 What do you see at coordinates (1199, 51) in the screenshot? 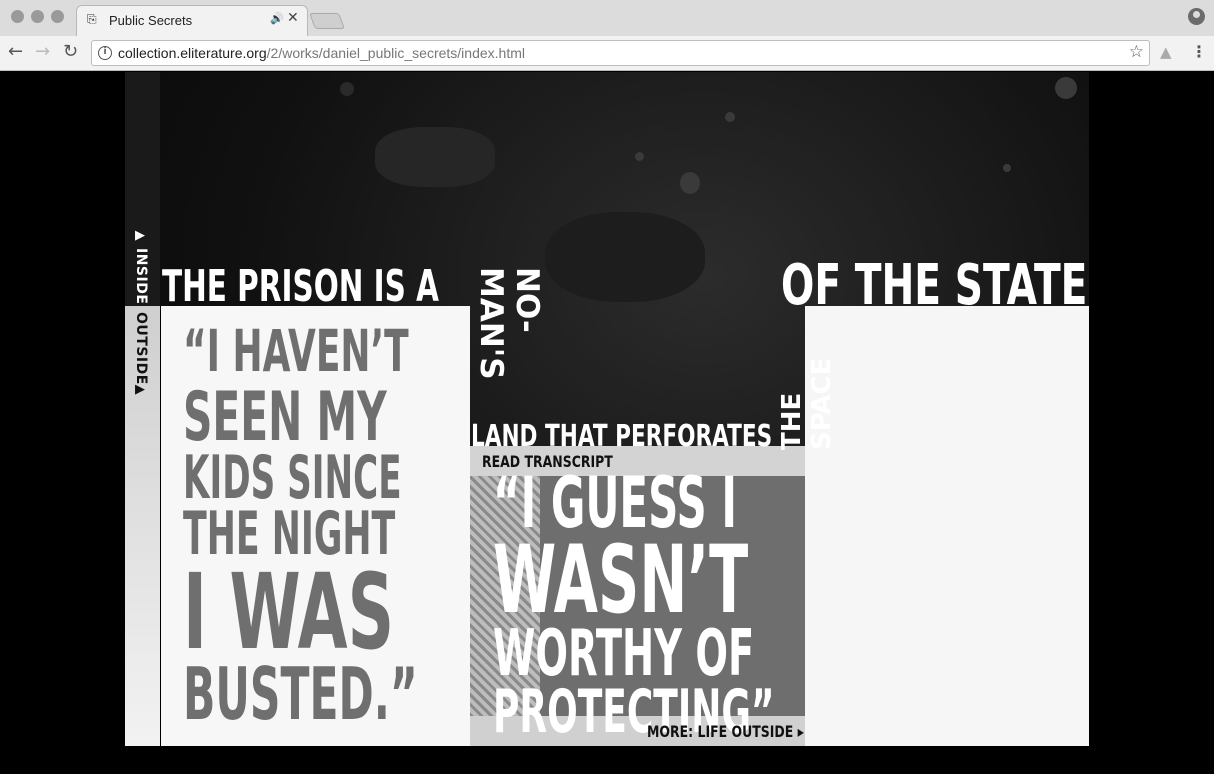
I see `browser-menu-icon: ⋮` at bounding box center [1199, 51].